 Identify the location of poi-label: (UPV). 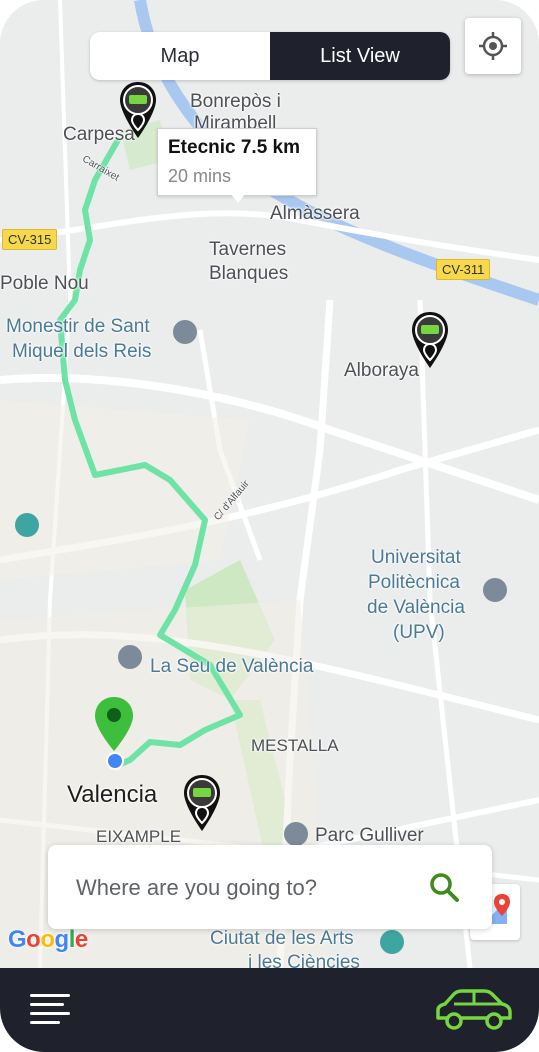
(419, 632).